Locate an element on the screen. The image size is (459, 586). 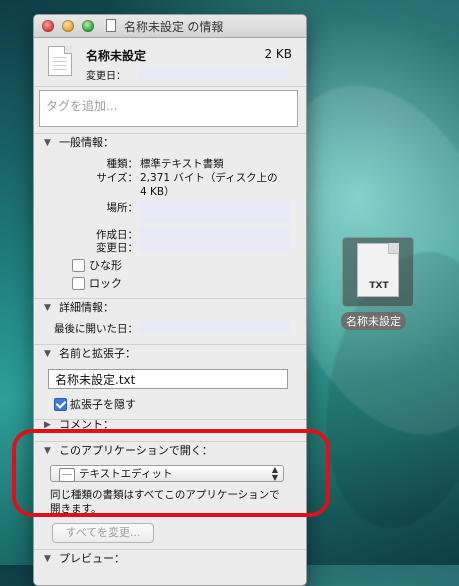
stationery-checkbox is located at coordinates (78, 265).